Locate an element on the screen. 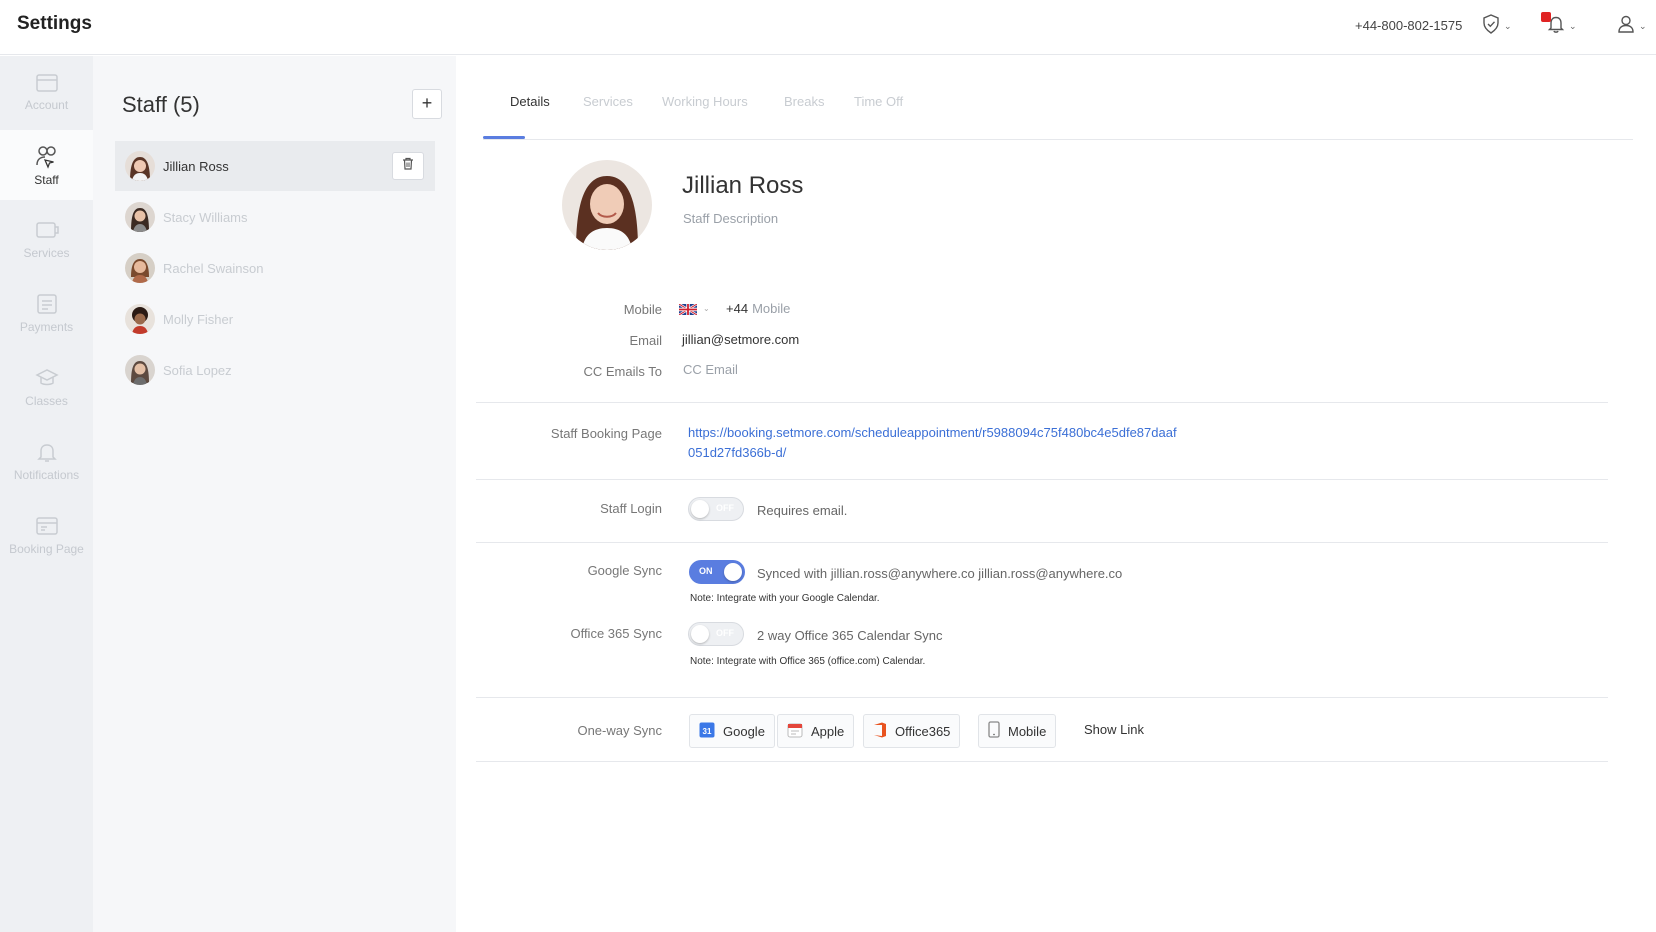 The image size is (1656, 932). office-sync-label: Office 365 Sync is located at coordinates (616, 633).